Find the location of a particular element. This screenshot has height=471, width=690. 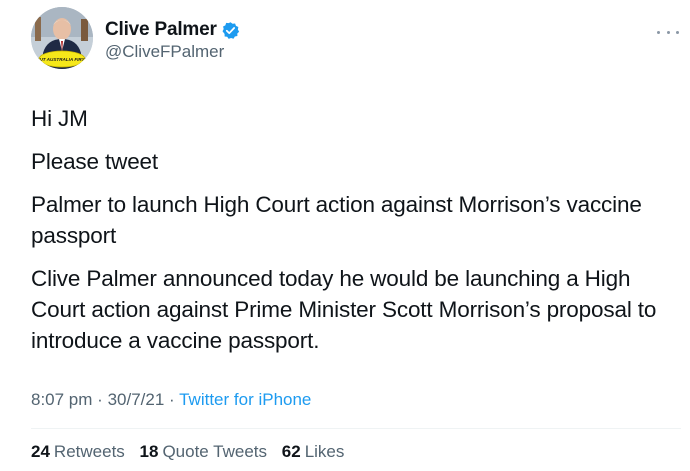

quote-tweets-stat: 18 Quote Tweets is located at coordinates (204, 451).